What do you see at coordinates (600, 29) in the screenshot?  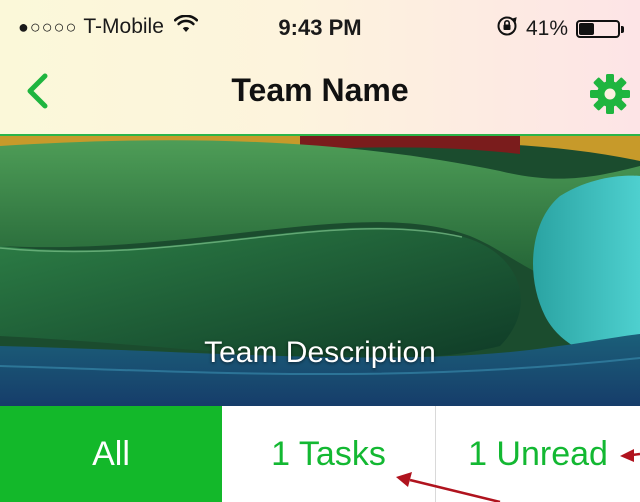 I see `battery-icon` at bounding box center [600, 29].